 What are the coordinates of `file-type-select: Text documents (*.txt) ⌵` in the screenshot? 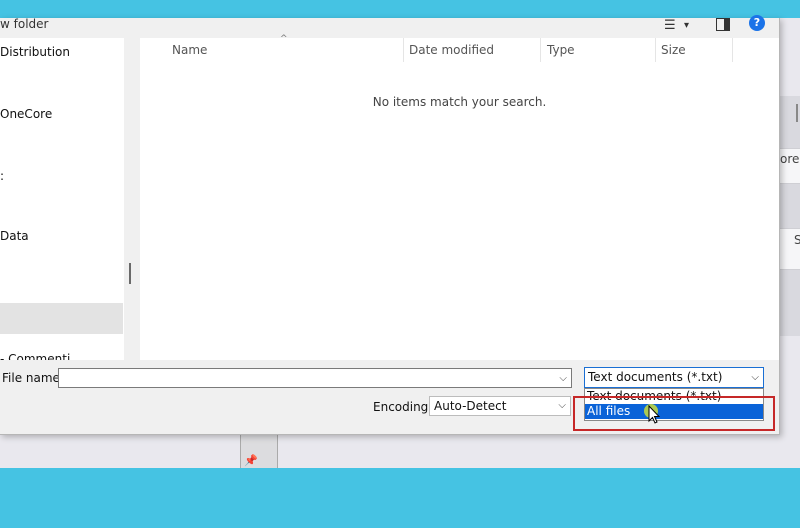 It's located at (674, 377).